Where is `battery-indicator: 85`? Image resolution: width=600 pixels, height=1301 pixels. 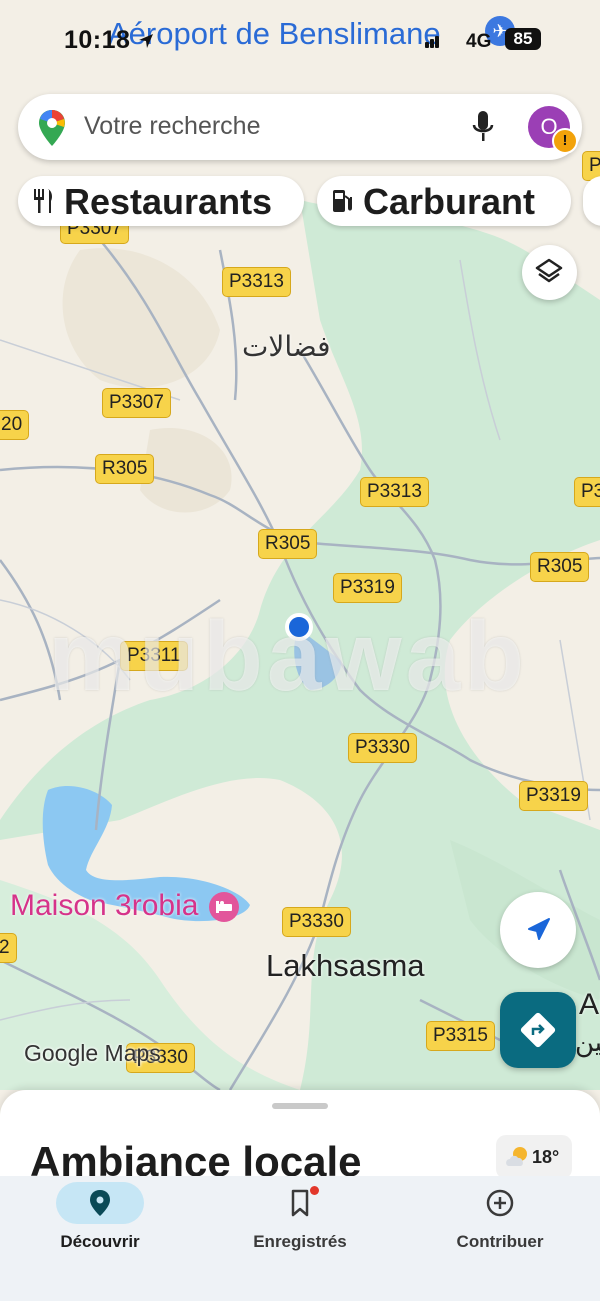 battery-indicator: 85 is located at coordinates (523, 39).